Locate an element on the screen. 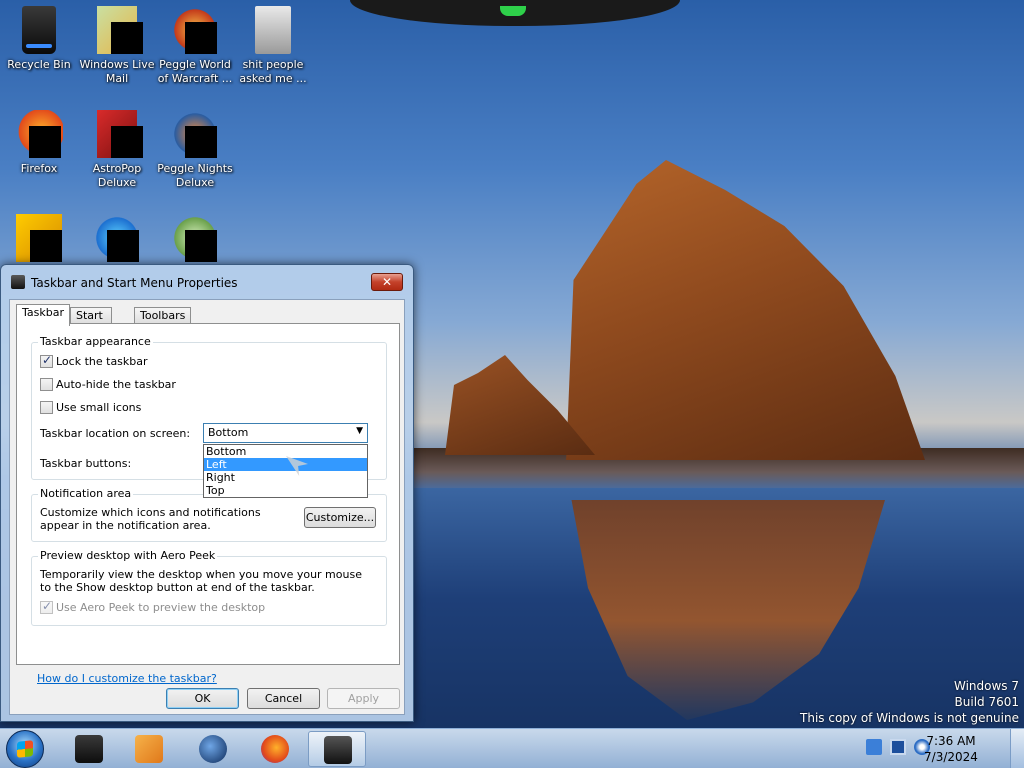 The width and height of the screenshot is (1024, 768). start-button is located at coordinates (25, 749).